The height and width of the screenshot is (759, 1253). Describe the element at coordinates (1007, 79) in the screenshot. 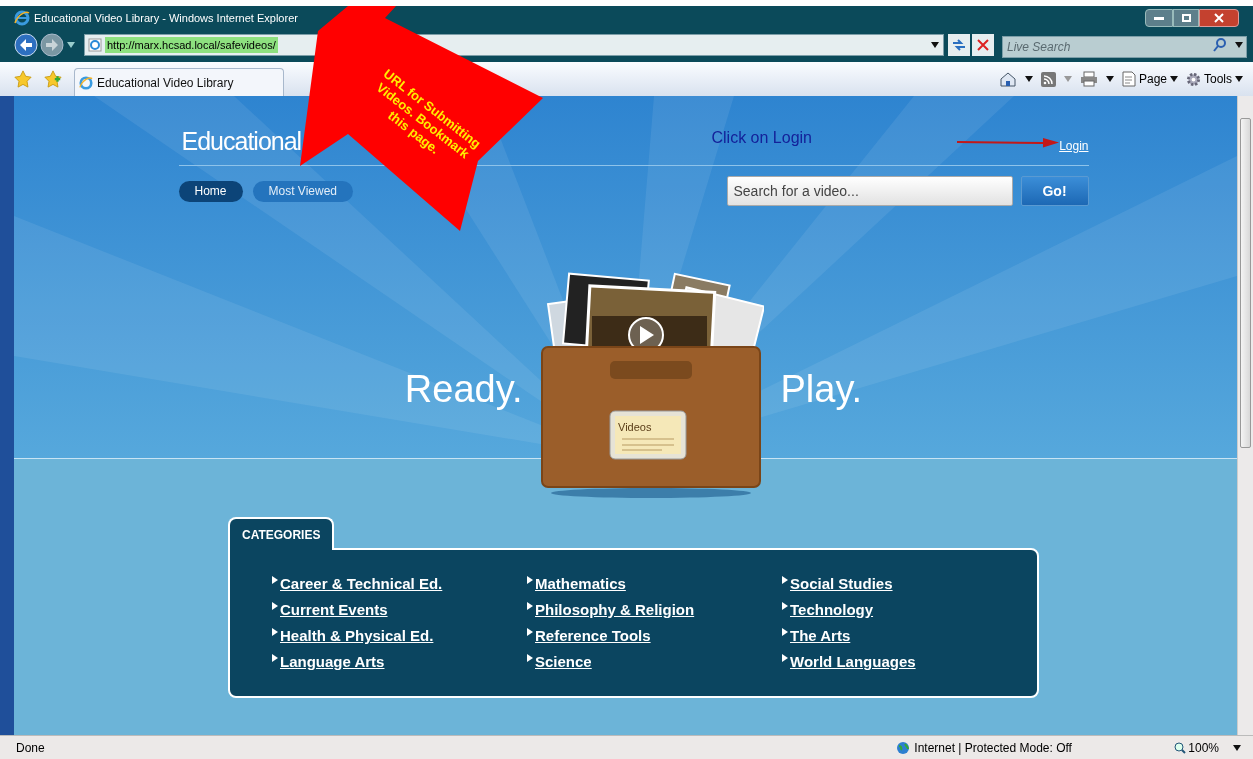

I see `home-icon` at that location.